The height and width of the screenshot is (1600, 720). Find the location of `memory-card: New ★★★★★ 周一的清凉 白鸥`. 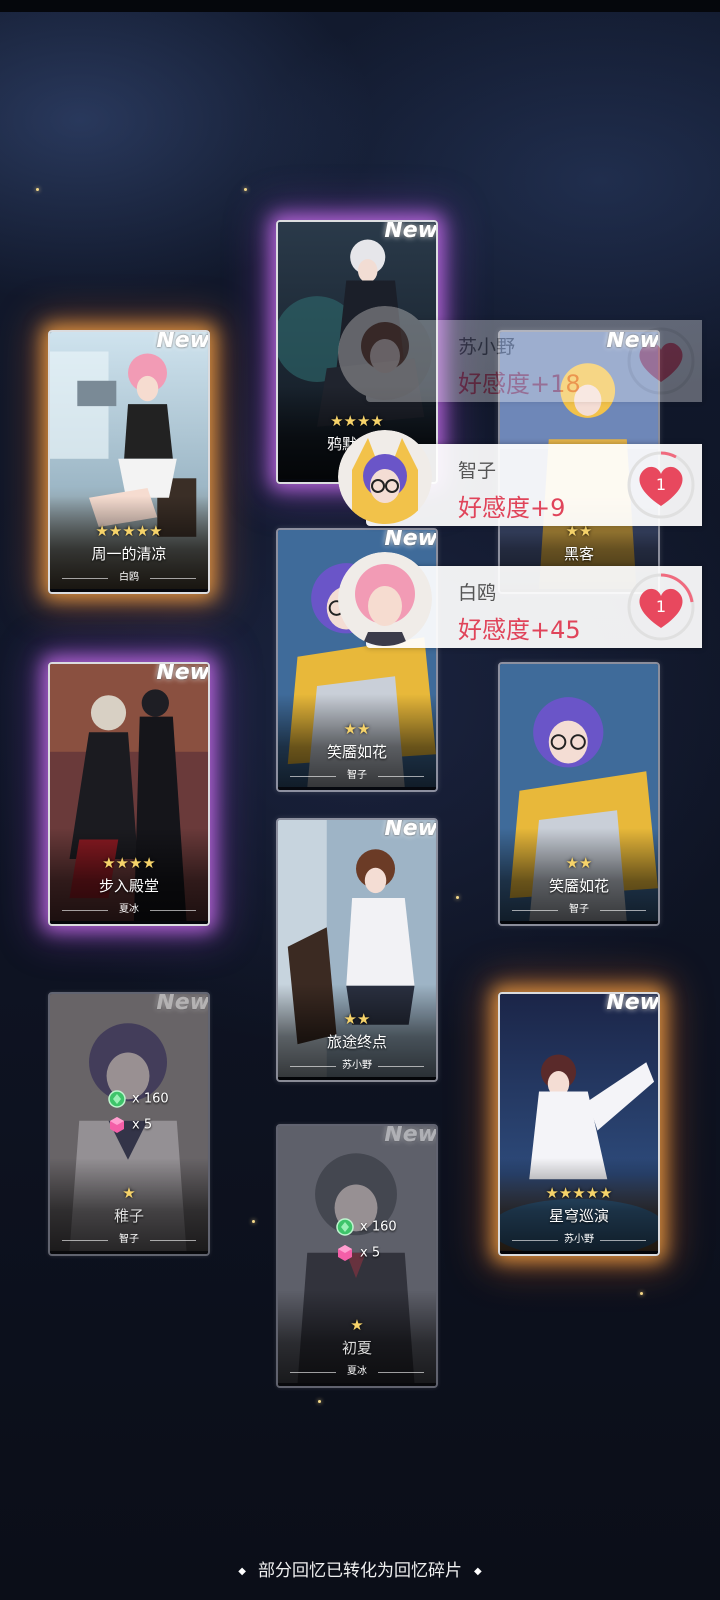

memory-card: New ★★★★★ 周一的清凉 白鸥 is located at coordinates (129, 462).